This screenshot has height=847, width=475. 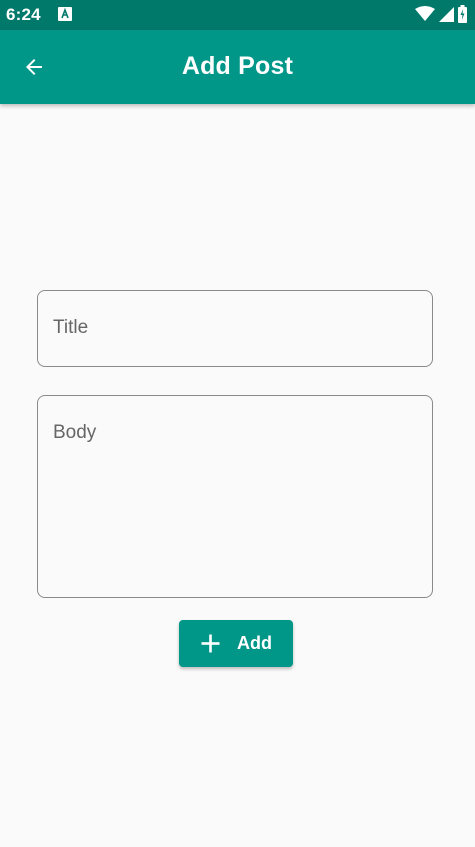 I want to click on status-bar: 6:24, so click(x=237, y=15).